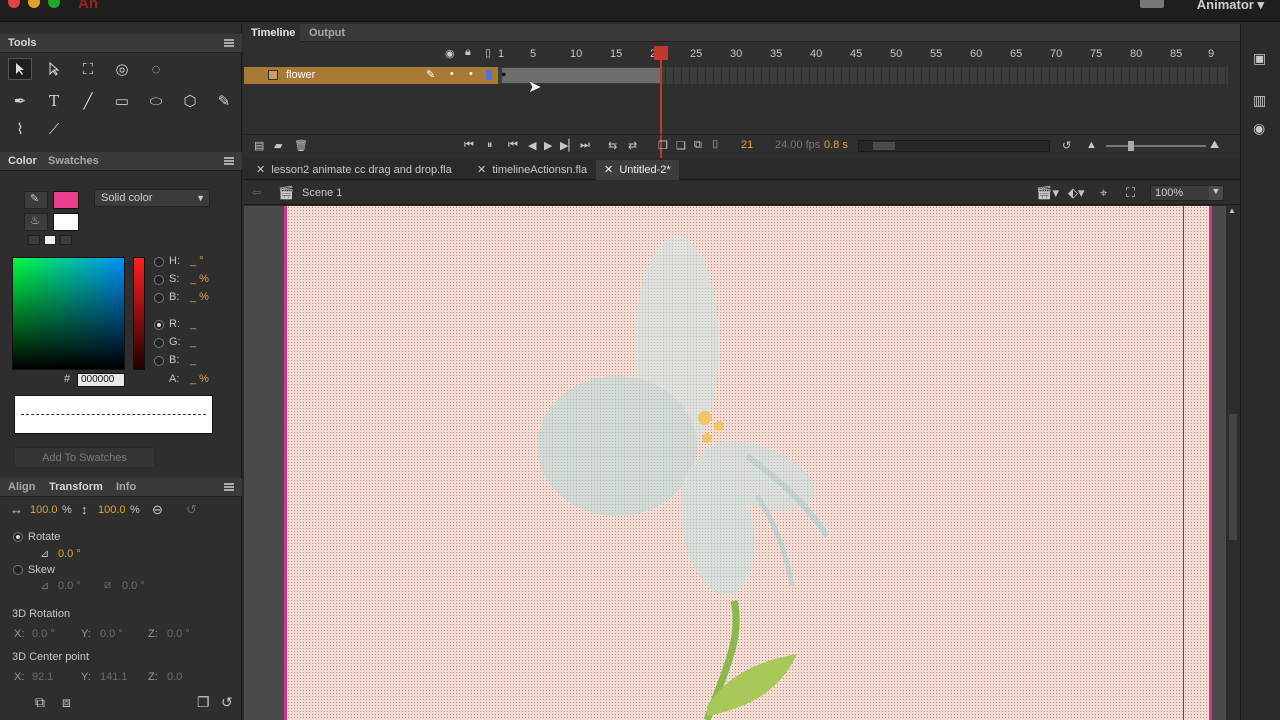 The image size is (1280, 720). Describe the element at coordinates (1156, 146) in the screenshot. I see `frame-size-slider` at that location.